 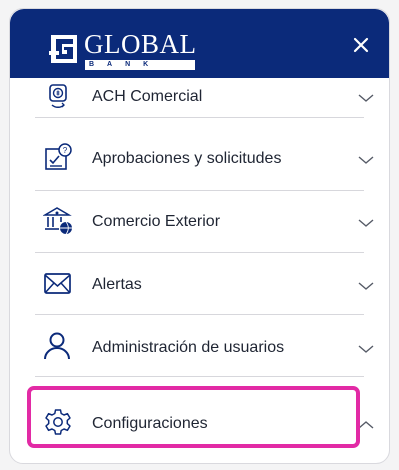 I want to click on menu-item-administracion-usuarios: Administración de usuarios, so click(x=199, y=346).